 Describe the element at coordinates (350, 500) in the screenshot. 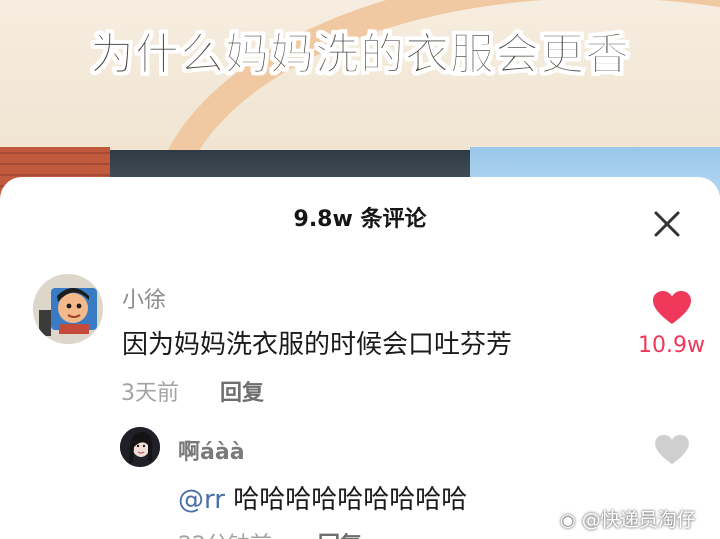

I see `reply-text-body: 哈哈哈哈哈哈哈哈哈` at that location.